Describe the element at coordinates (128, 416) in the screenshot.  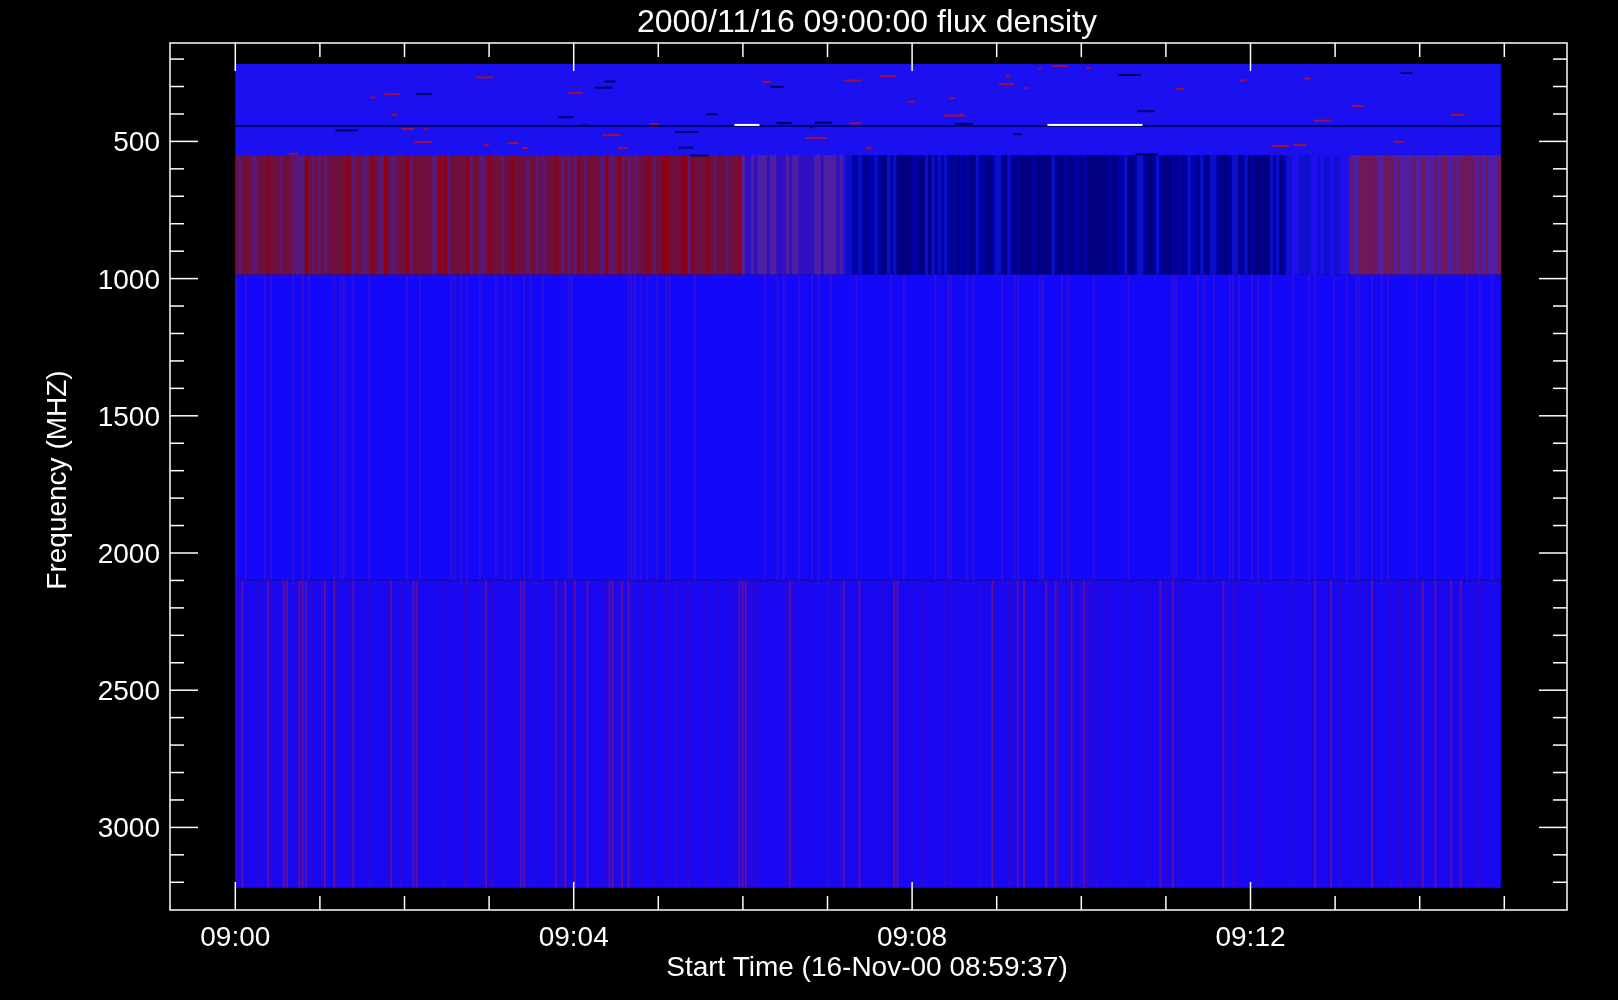
I see `tick-label: 1500` at that location.